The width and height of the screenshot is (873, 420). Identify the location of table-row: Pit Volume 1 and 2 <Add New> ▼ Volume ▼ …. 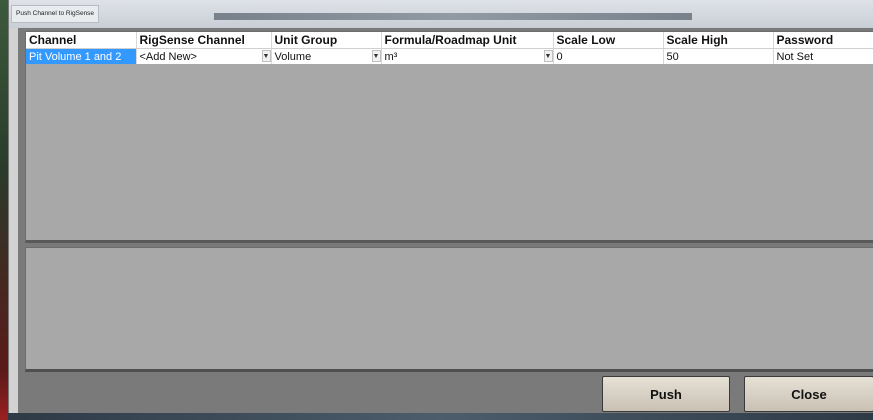
(449, 56).